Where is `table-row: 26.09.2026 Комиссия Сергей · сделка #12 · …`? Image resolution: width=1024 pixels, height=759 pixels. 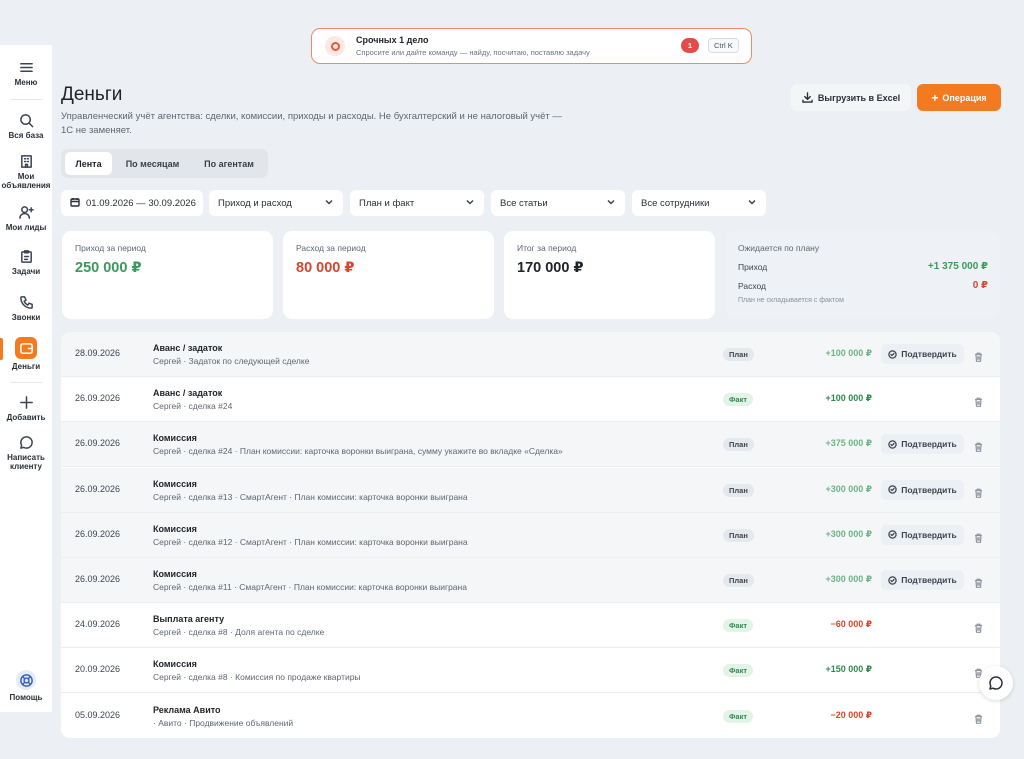 table-row: 26.09.2026 Комиссия Сергей · сделка #12 · … is located at coordinates (530, 535).